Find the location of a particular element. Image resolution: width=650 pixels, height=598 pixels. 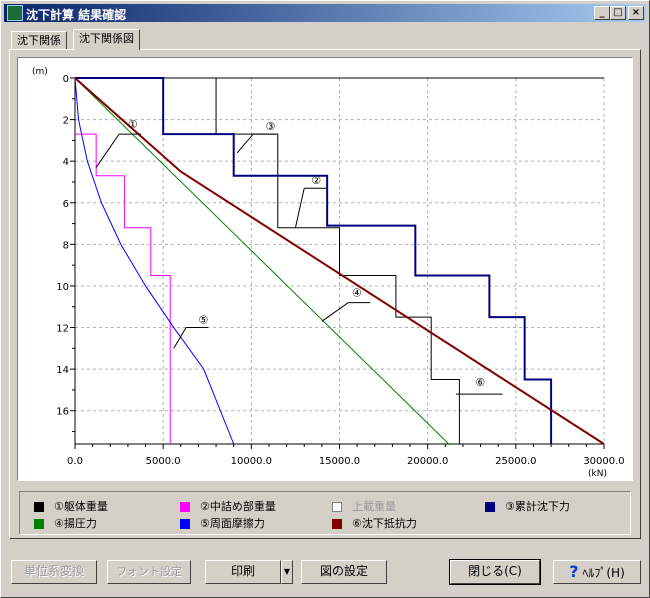

help-button: ? ﾍﾙﾌﾟ(H) is located at coordinates (597, 572).